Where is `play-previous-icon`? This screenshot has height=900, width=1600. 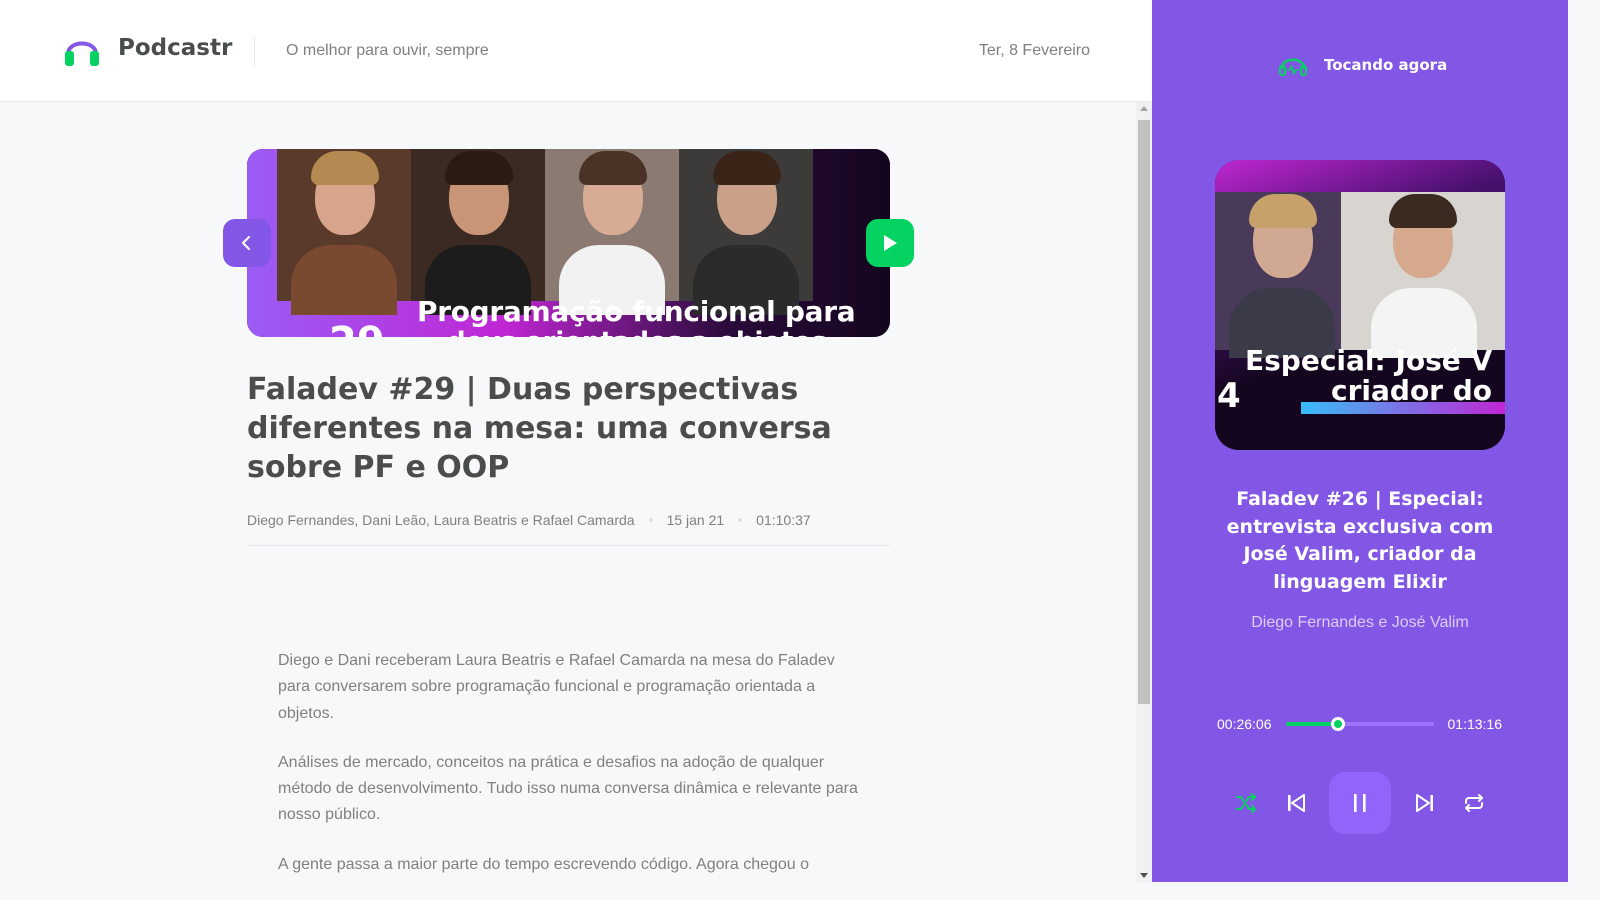
play-previous-icon is located at coordinates (1296, 803).